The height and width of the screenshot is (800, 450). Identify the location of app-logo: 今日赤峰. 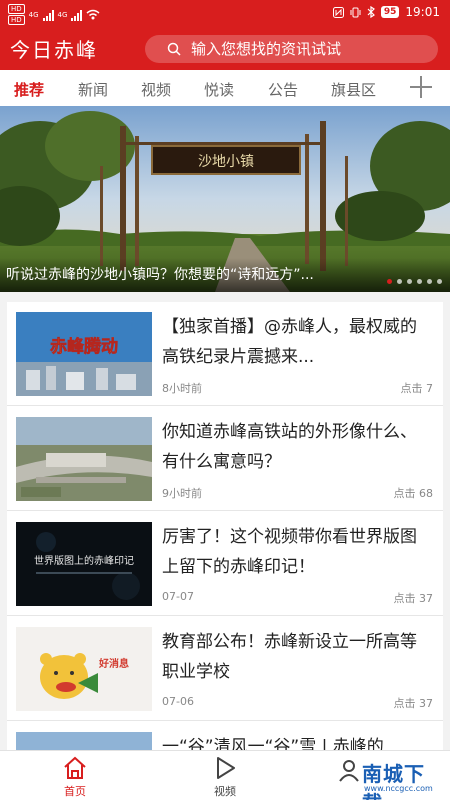
(54, 50).